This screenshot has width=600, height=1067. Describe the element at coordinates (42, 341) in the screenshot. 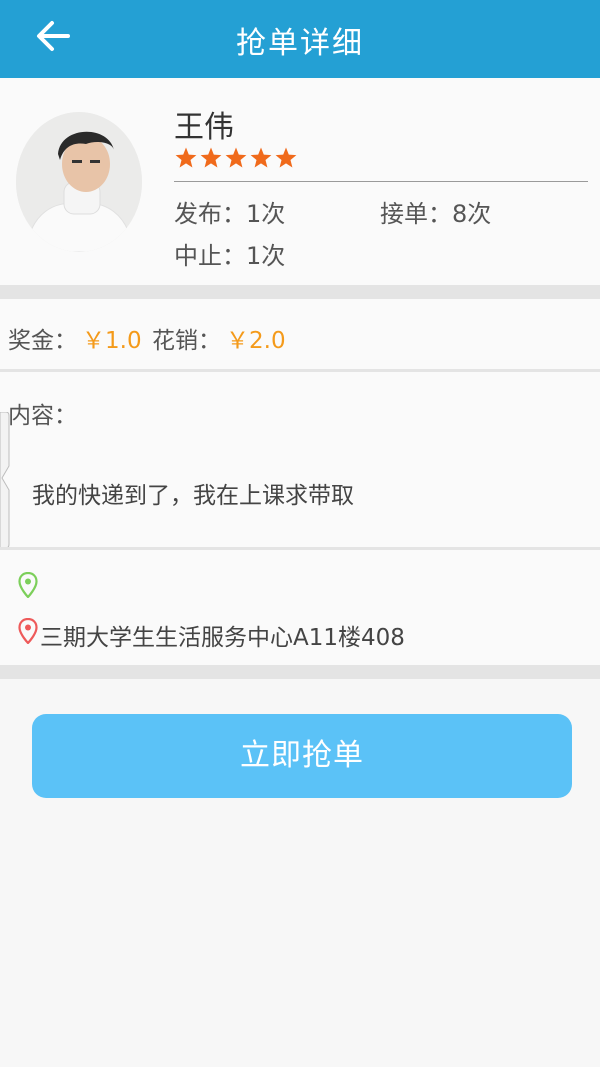

I see `bonus-label: 奖金：` at that location.